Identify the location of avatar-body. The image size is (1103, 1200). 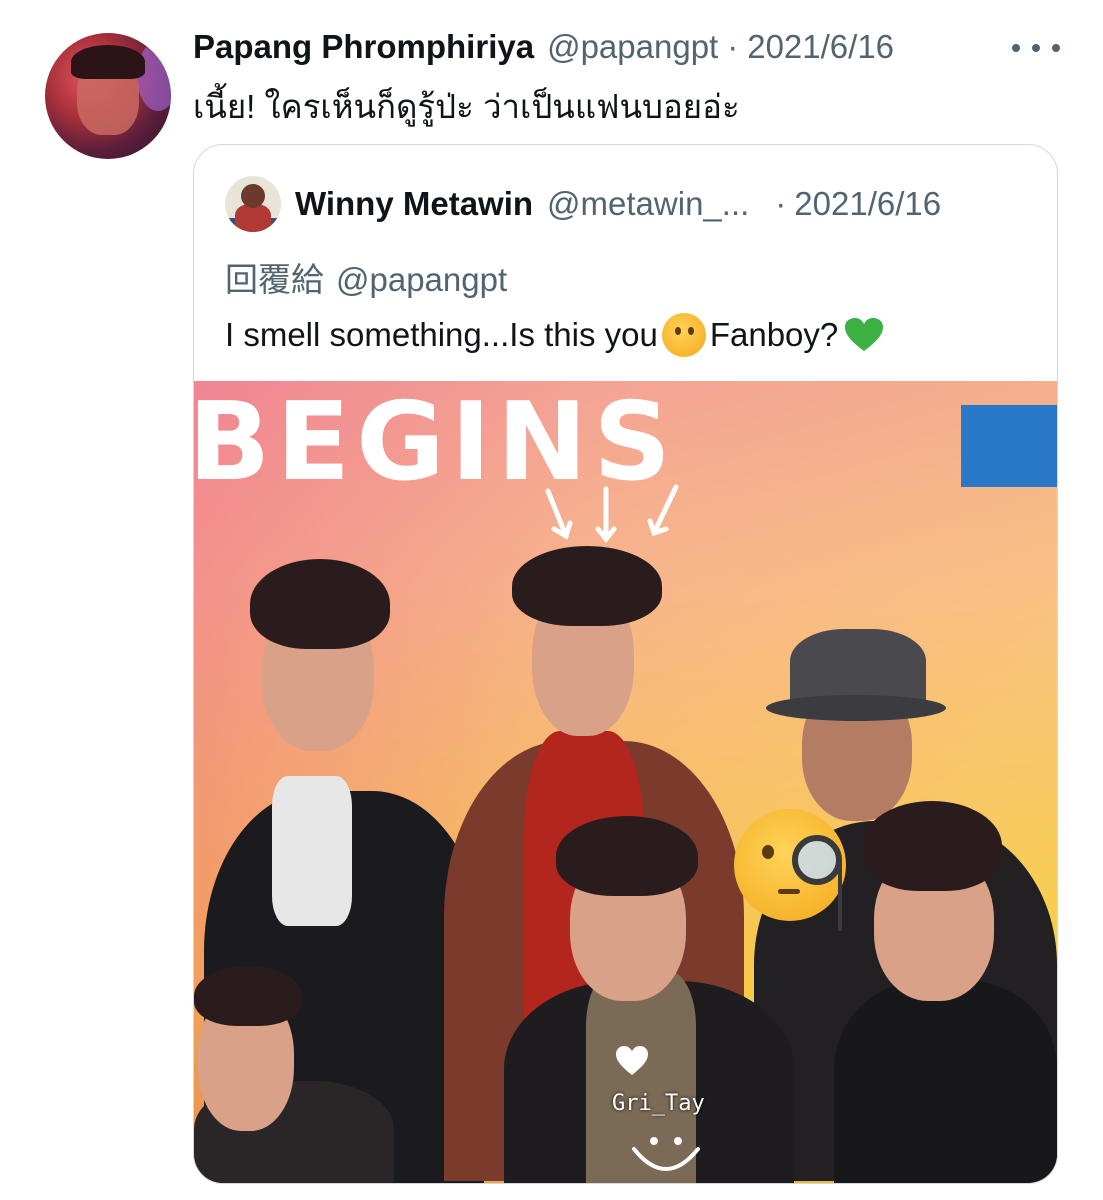
(253, 218).